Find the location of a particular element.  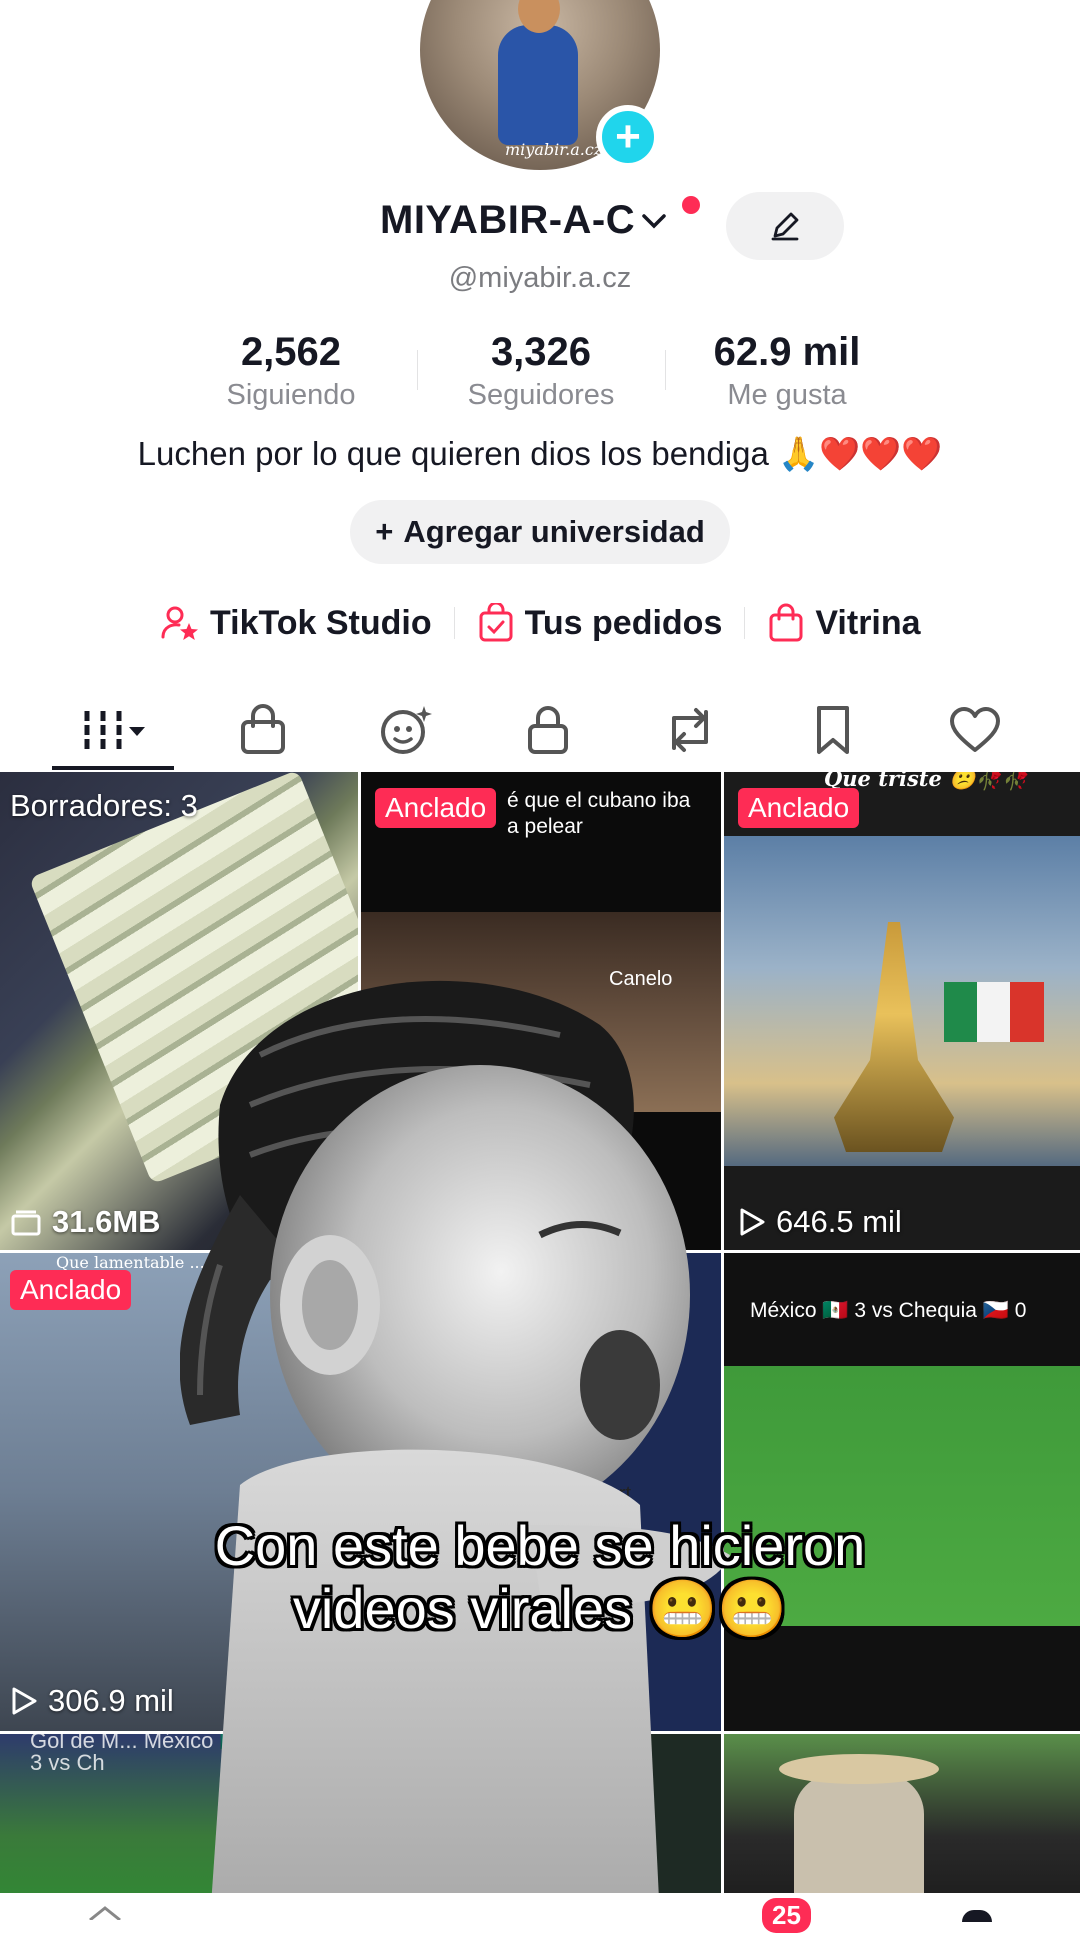

shopping-bag-icon is located at coordinates (786, 622).